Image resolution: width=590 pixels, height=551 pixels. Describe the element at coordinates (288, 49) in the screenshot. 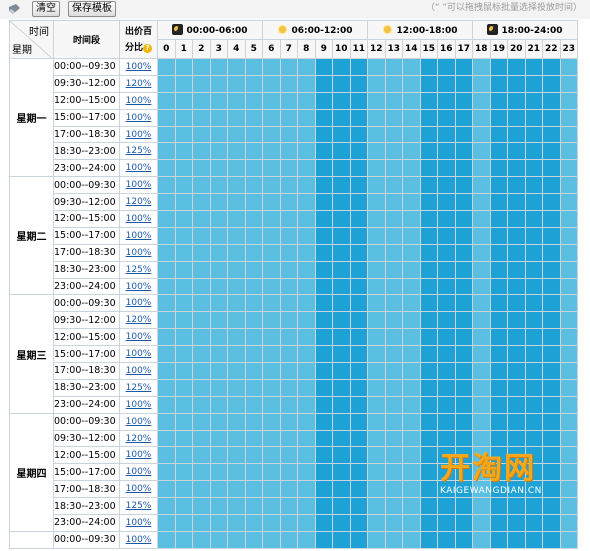

I see `hour-header: 7` at that location.